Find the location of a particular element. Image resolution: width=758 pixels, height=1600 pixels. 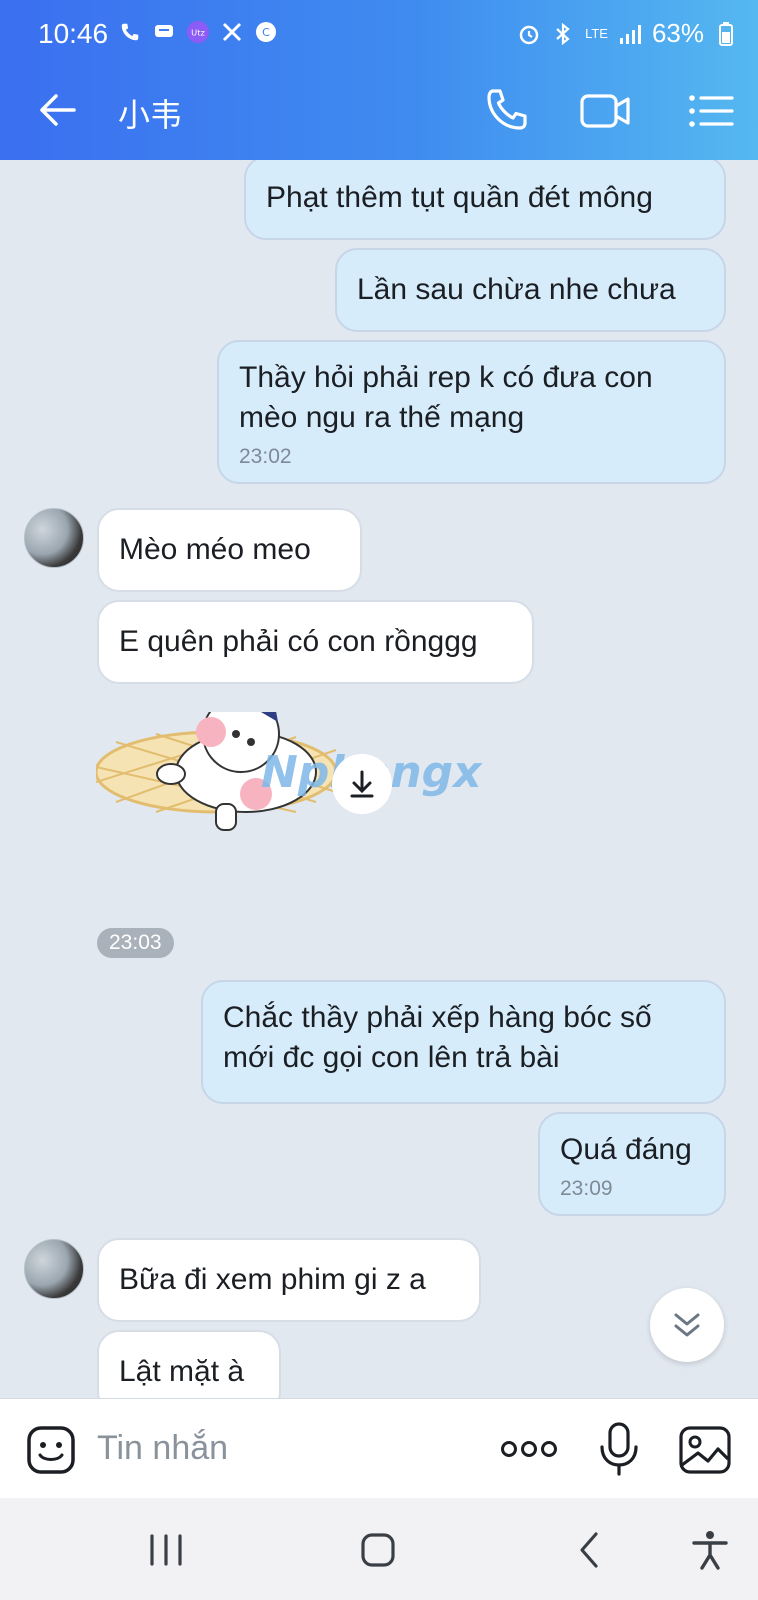

download-sticker-button is located at coordinates (362, 784).